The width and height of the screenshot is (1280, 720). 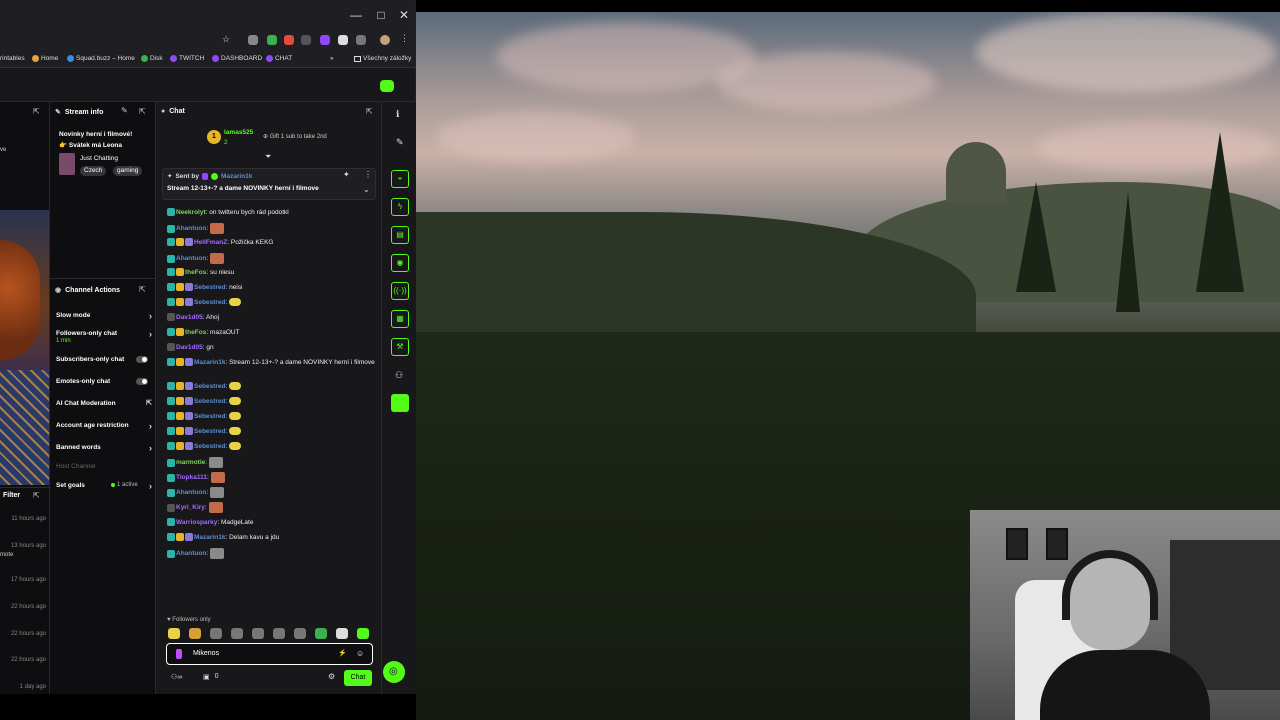 What do you see at coordinates (268, 157) in the screenshot?
I see `collapse-icon: ⏷` at bounding box center [268, 157].